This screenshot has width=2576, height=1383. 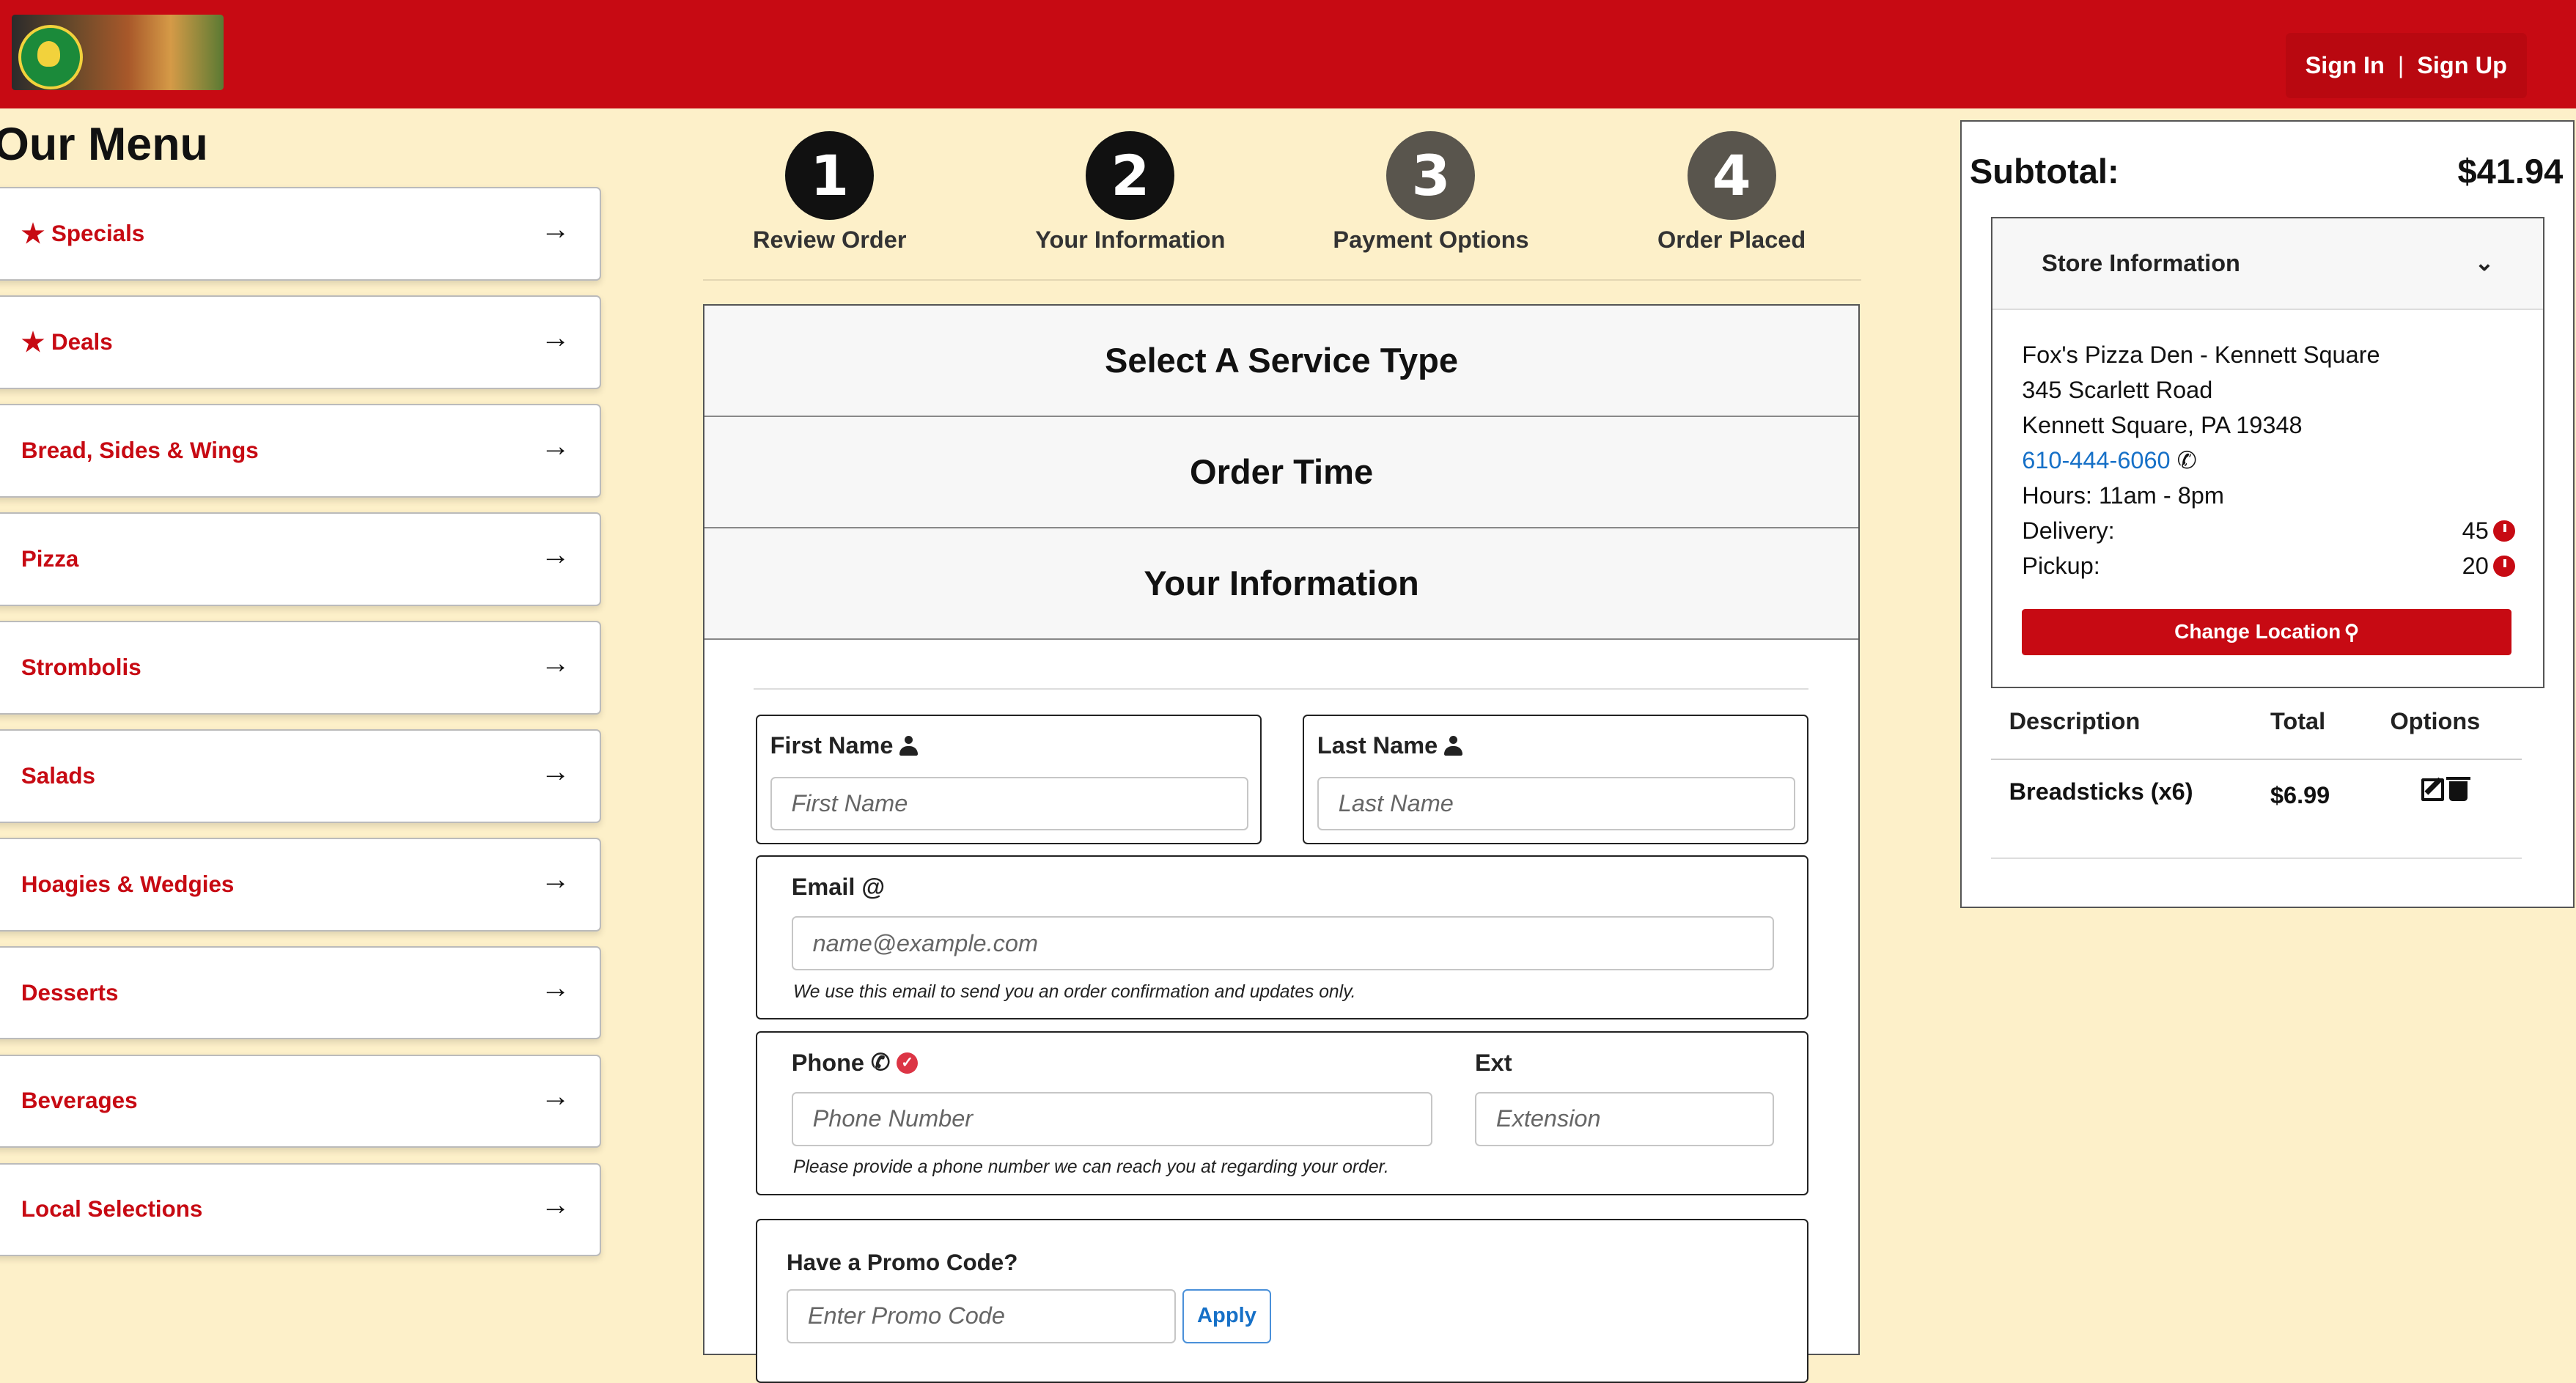 I want to click on store-address-line2: Kennett Square, PA 19348, so click(x=2162, y=425).